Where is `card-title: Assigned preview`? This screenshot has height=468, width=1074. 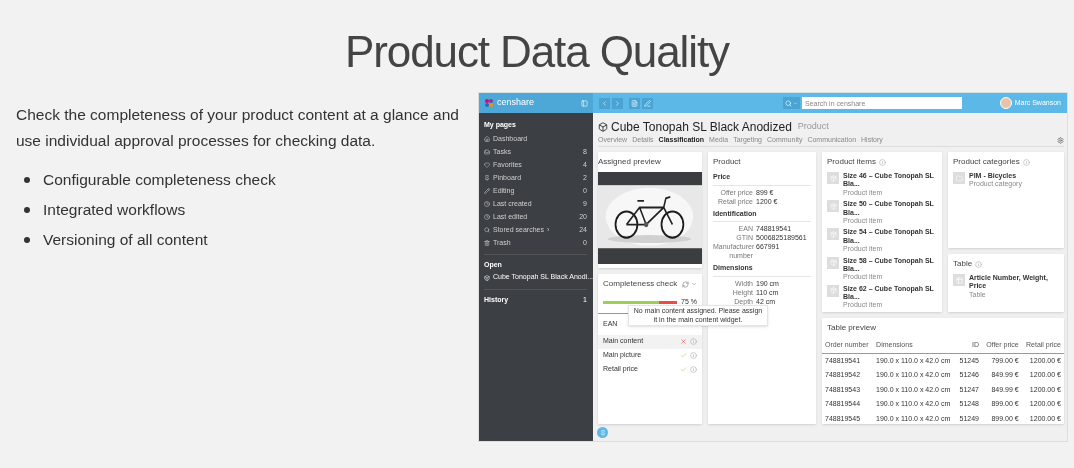 card-title: Assigned preview is located at coordinates (629, 162).